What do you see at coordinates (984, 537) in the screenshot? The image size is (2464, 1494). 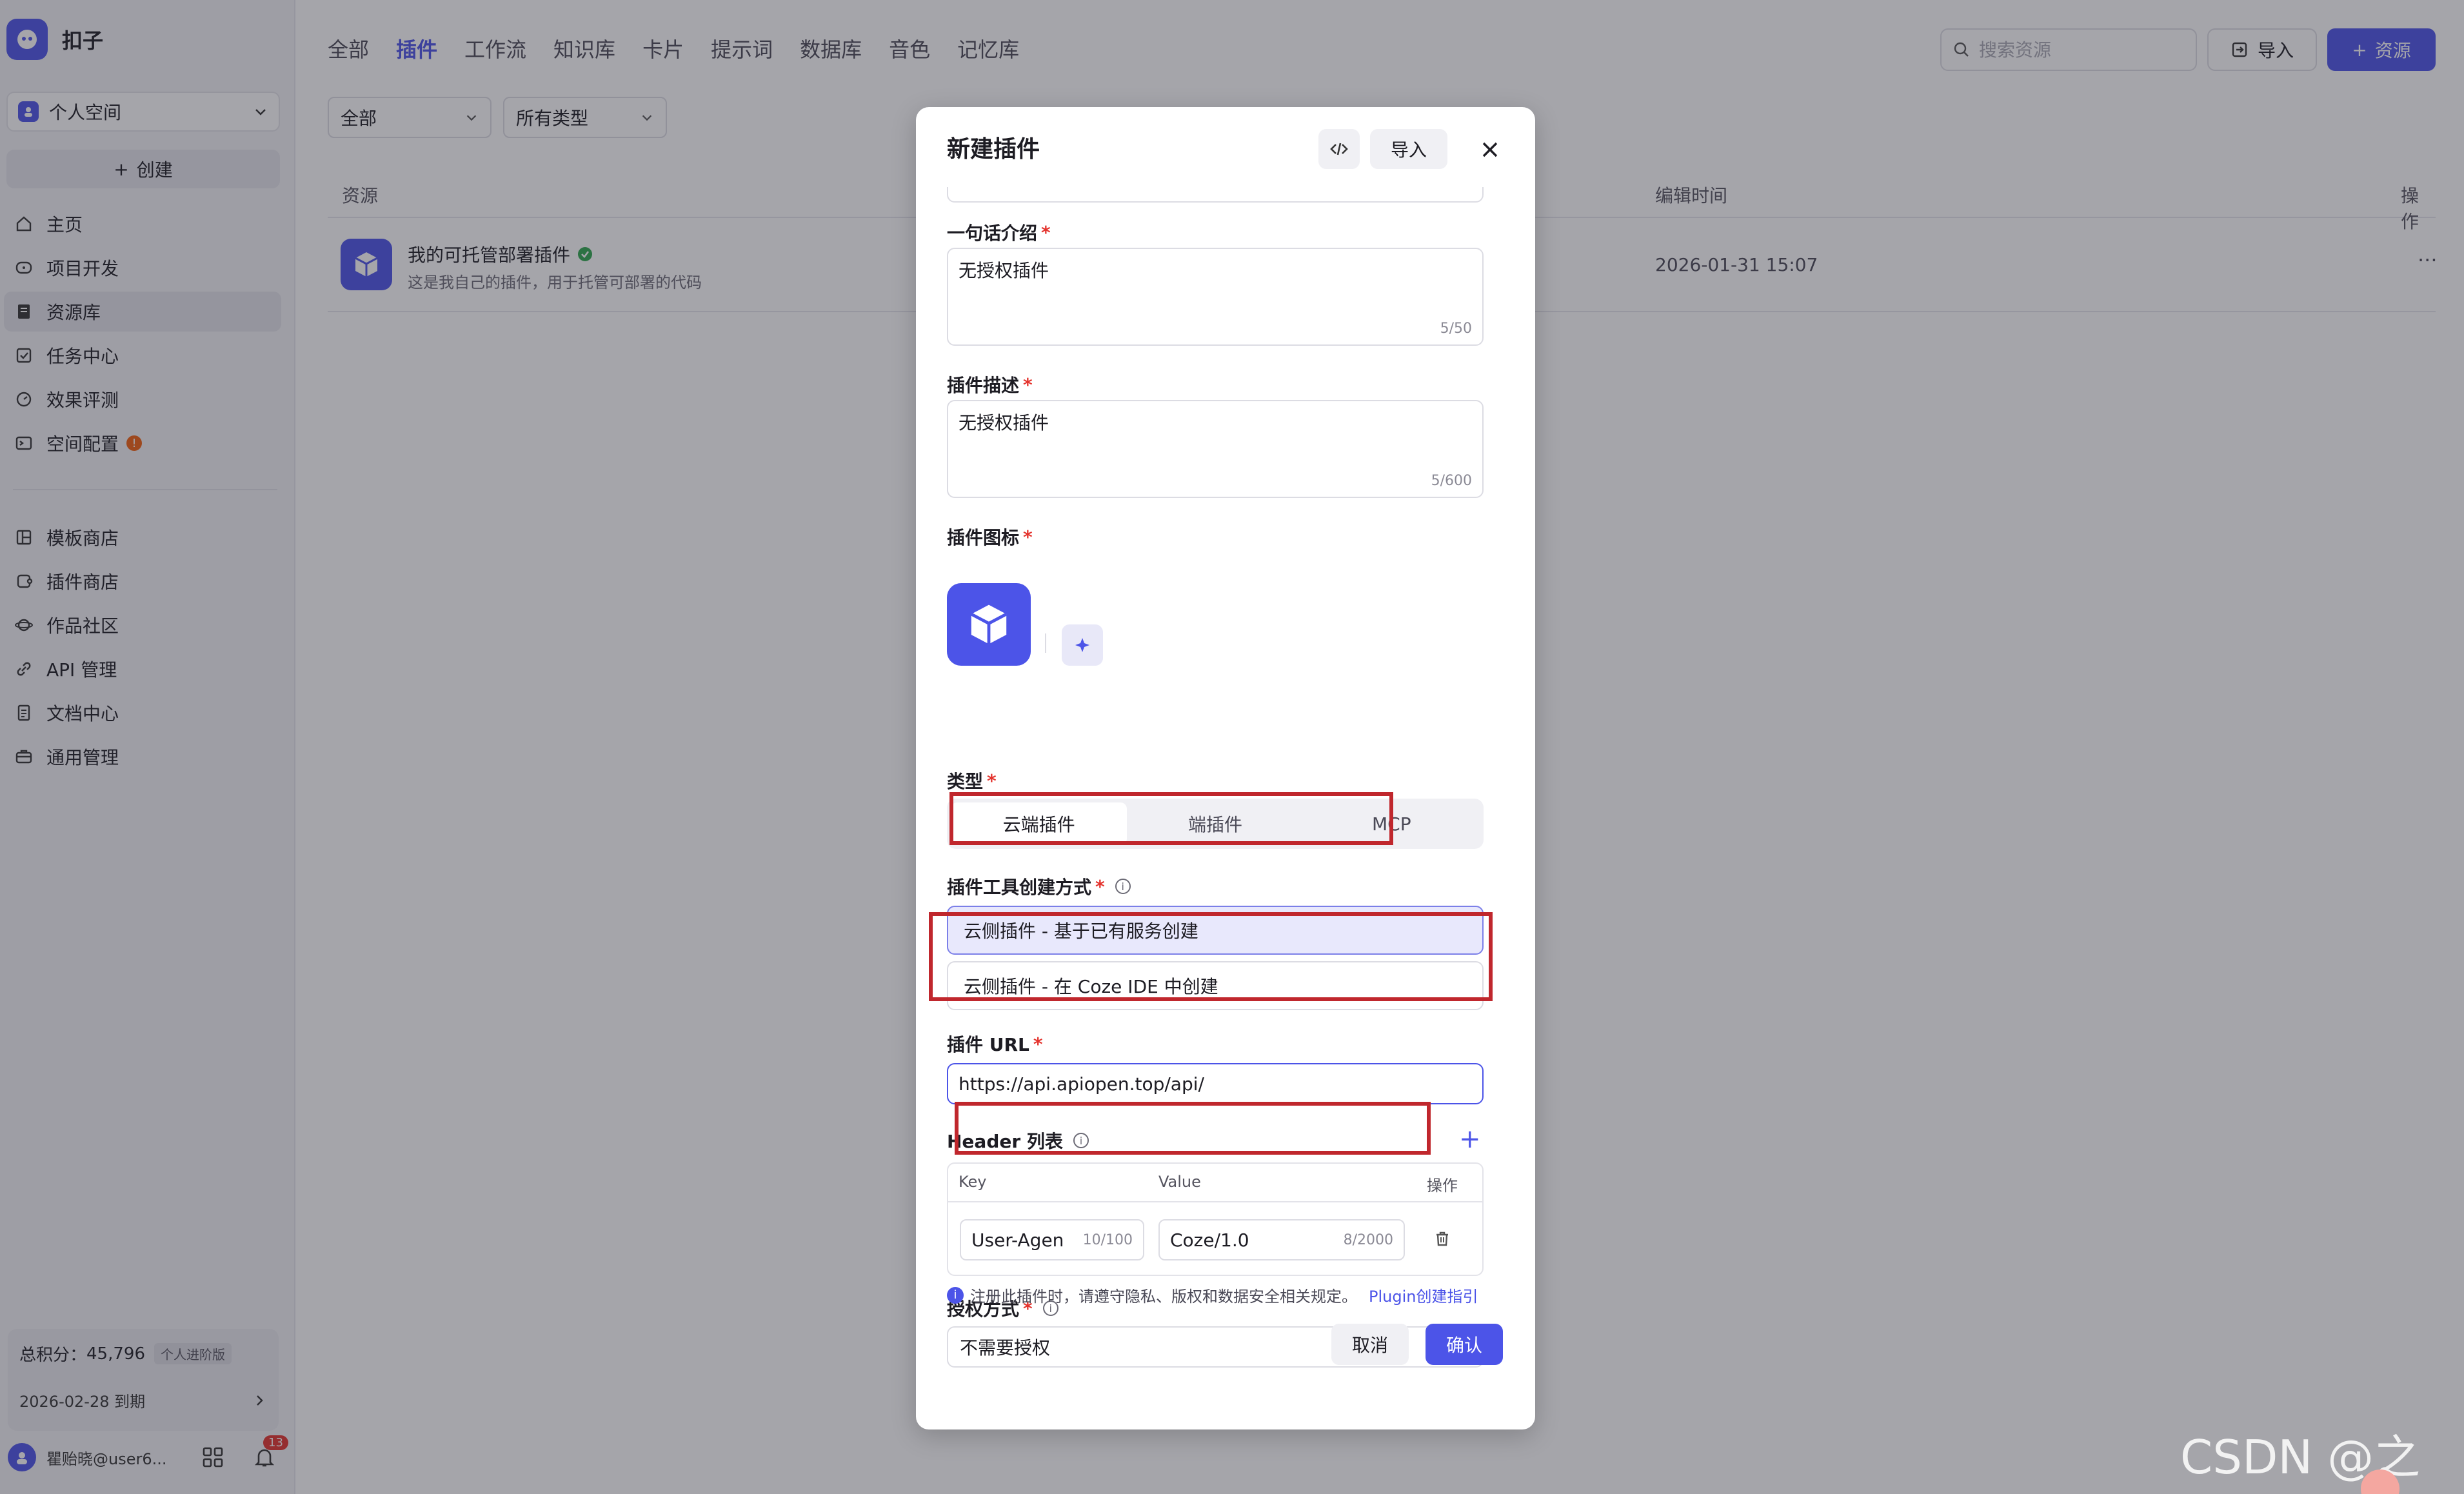 I see `icon-label-text: 插件图标` at bounding box center [984, 537].